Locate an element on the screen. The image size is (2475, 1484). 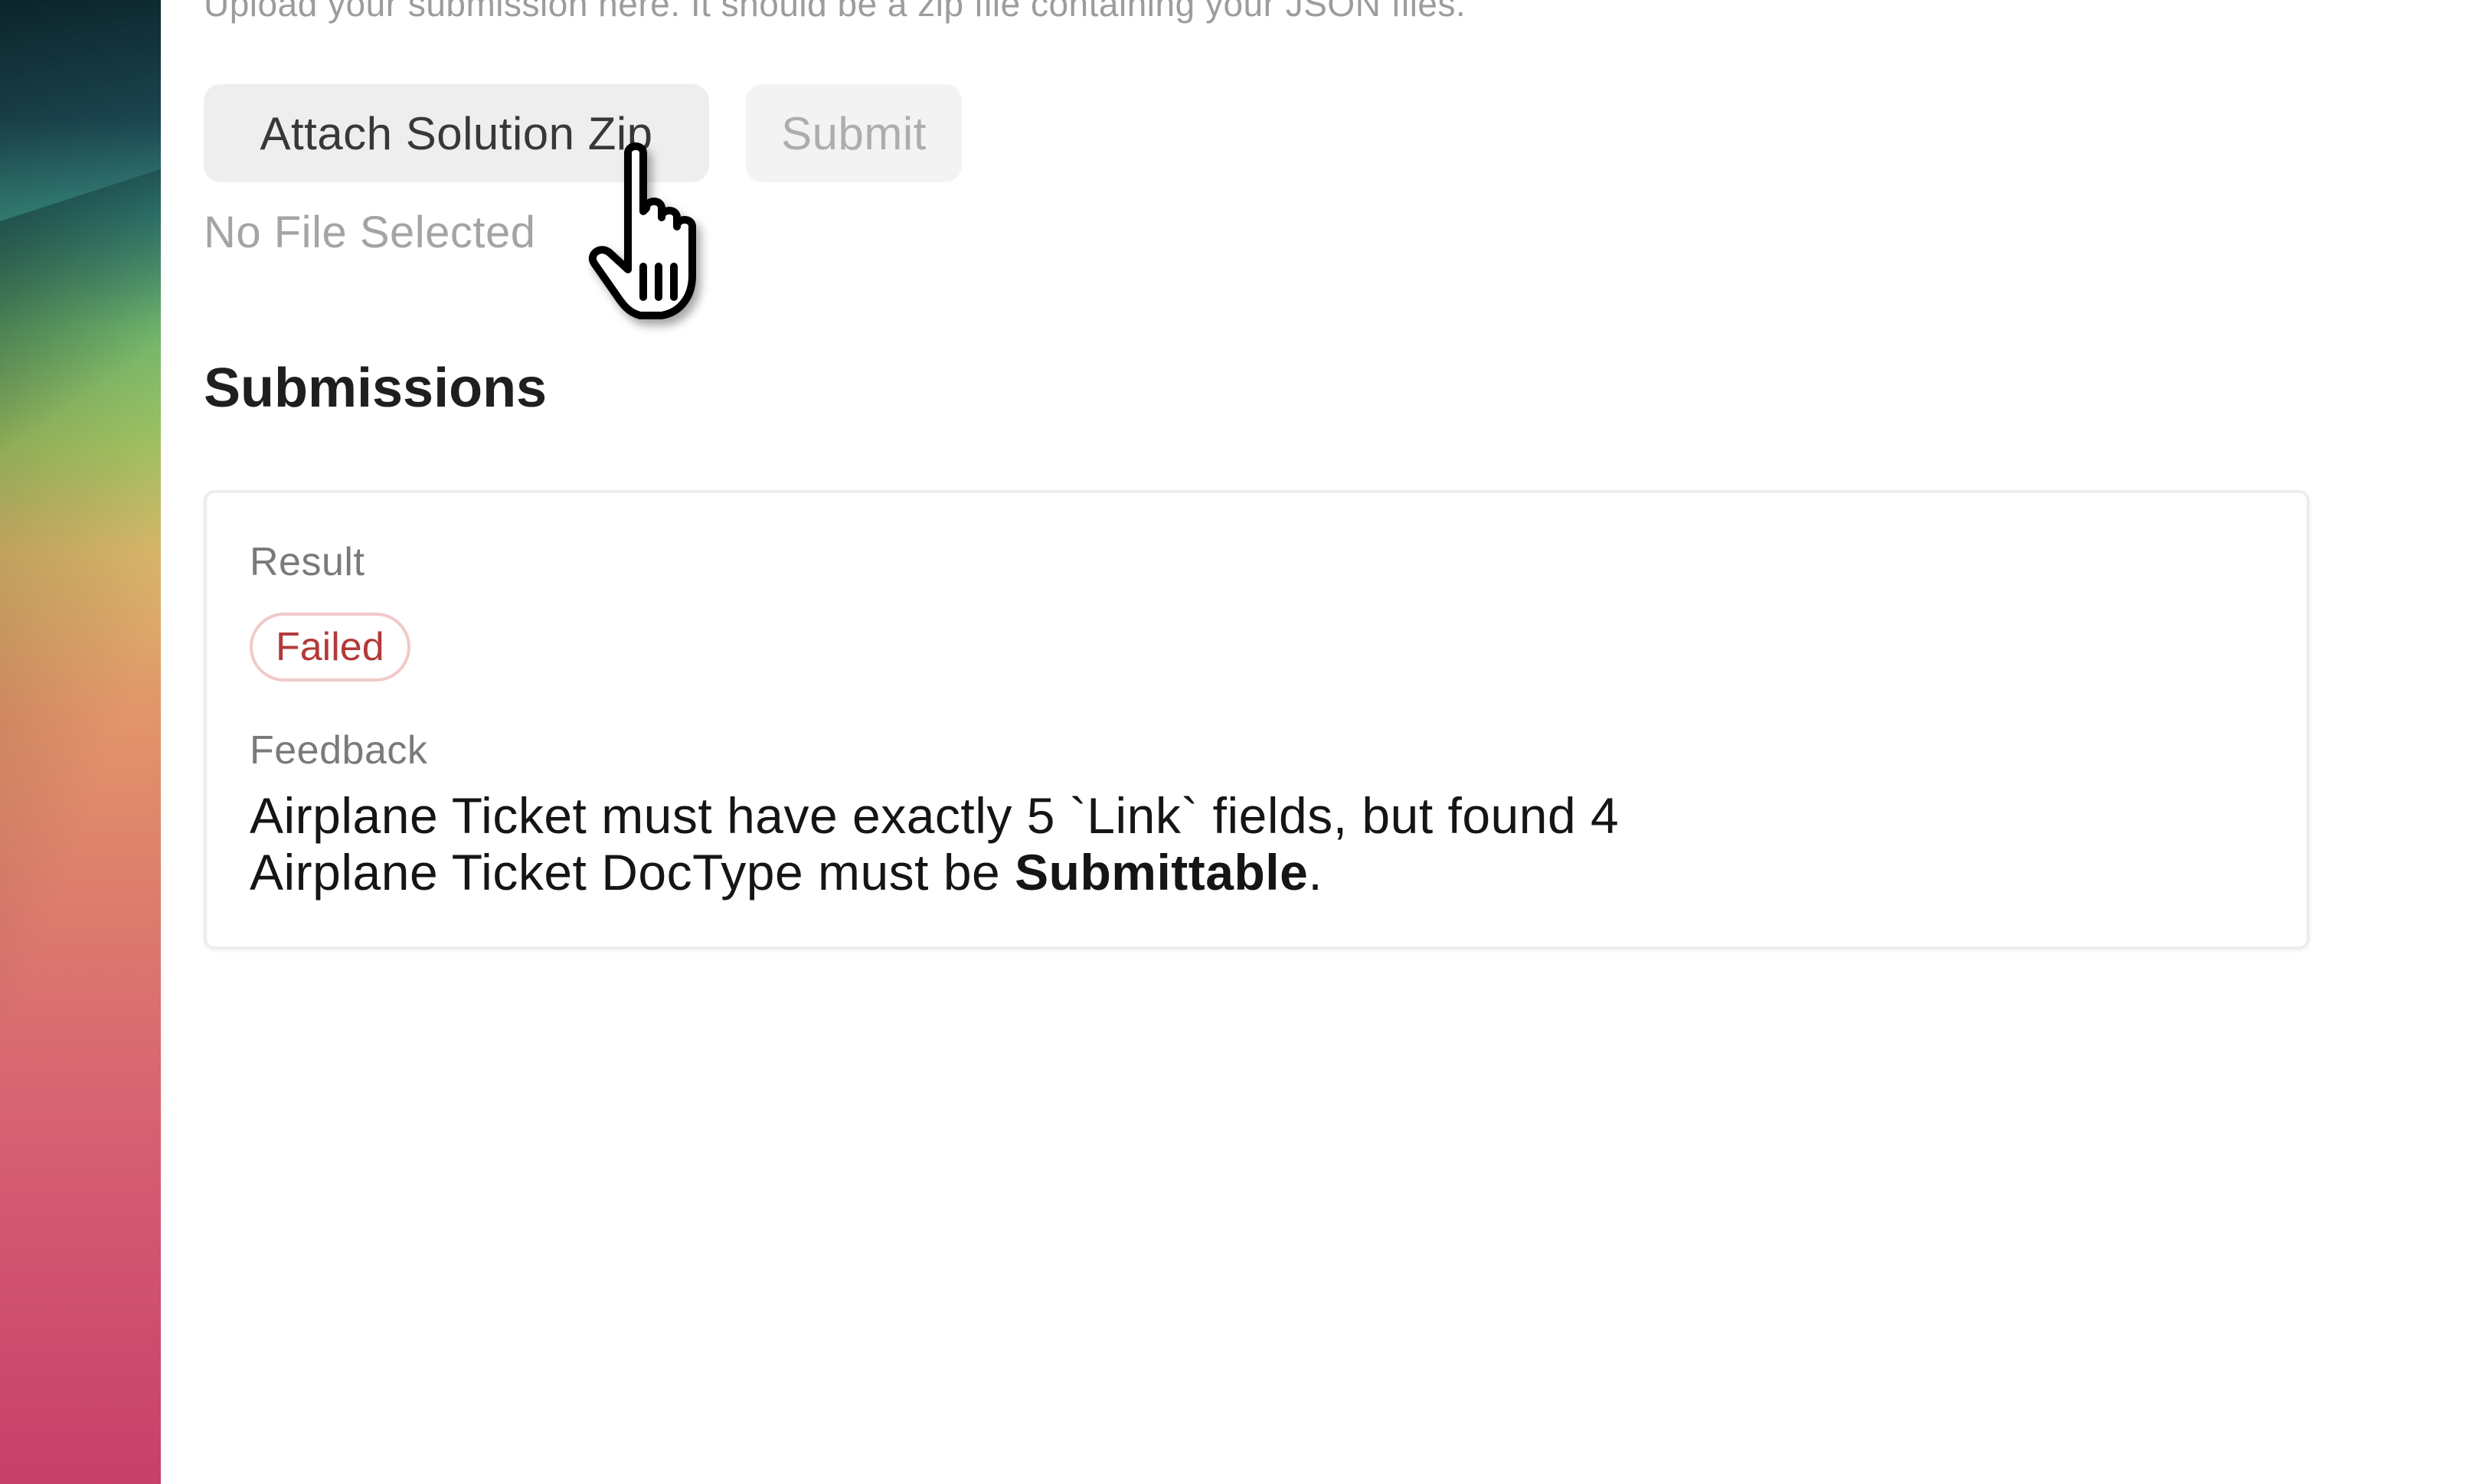
submit-button: Submit is located at coordinates (854, 133).